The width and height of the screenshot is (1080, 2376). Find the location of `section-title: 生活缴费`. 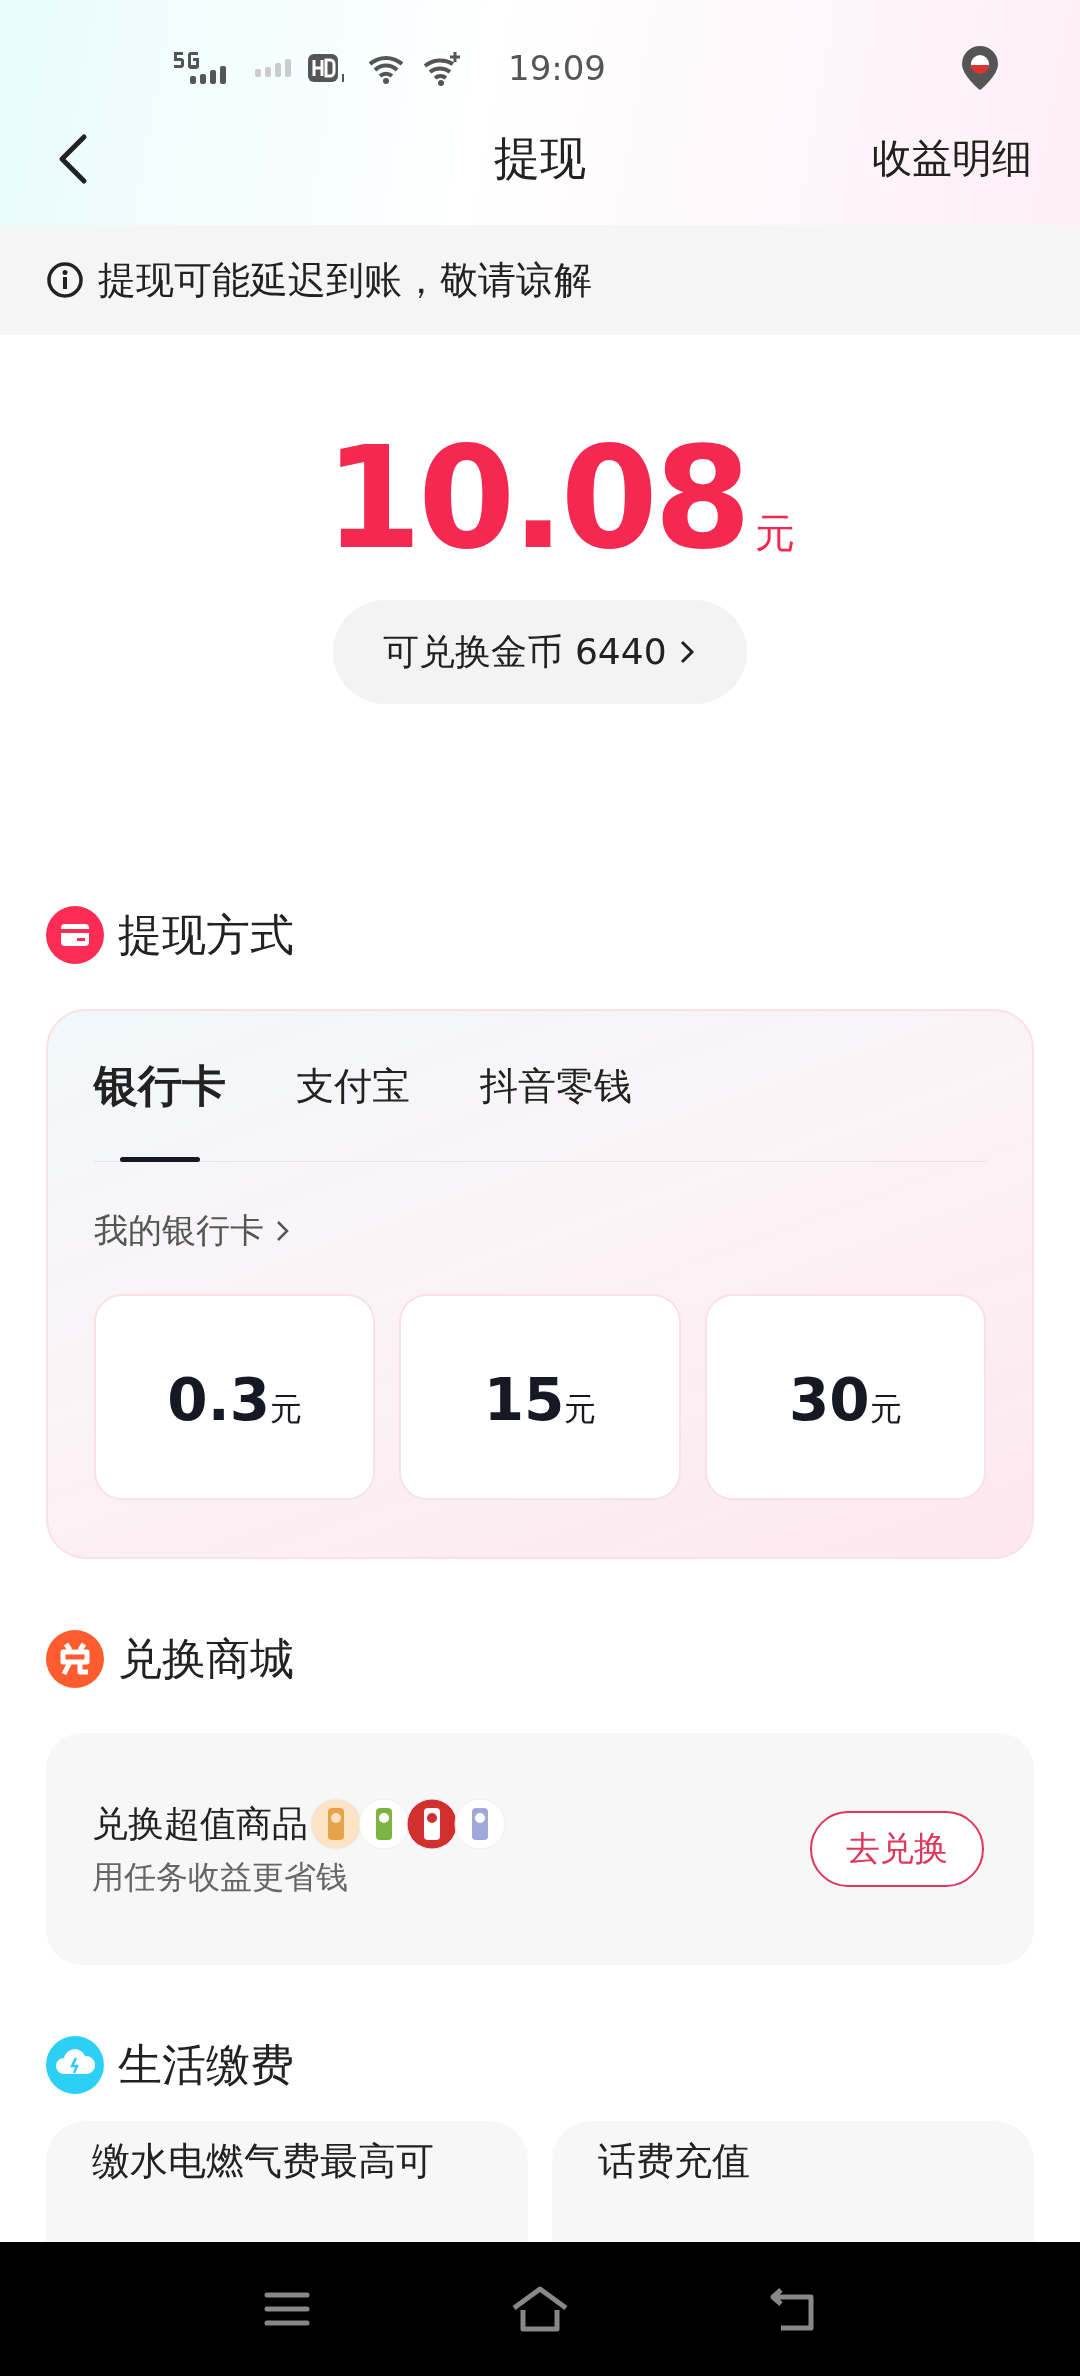

section-title: 生活缴费 is located at coordinates (206, 2064).